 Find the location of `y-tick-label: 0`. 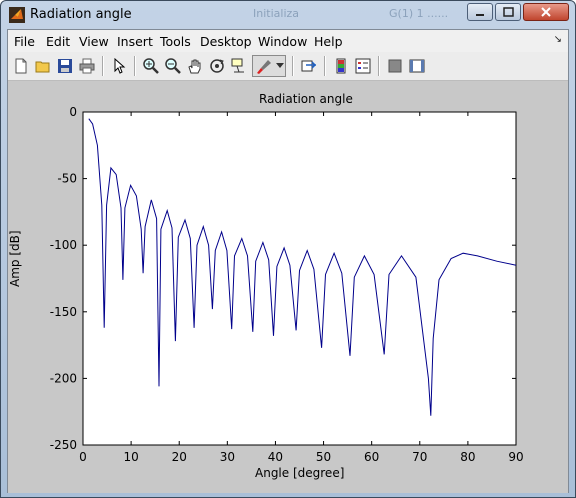

y-tick-label: 0 is located at coordinates (73, 112).